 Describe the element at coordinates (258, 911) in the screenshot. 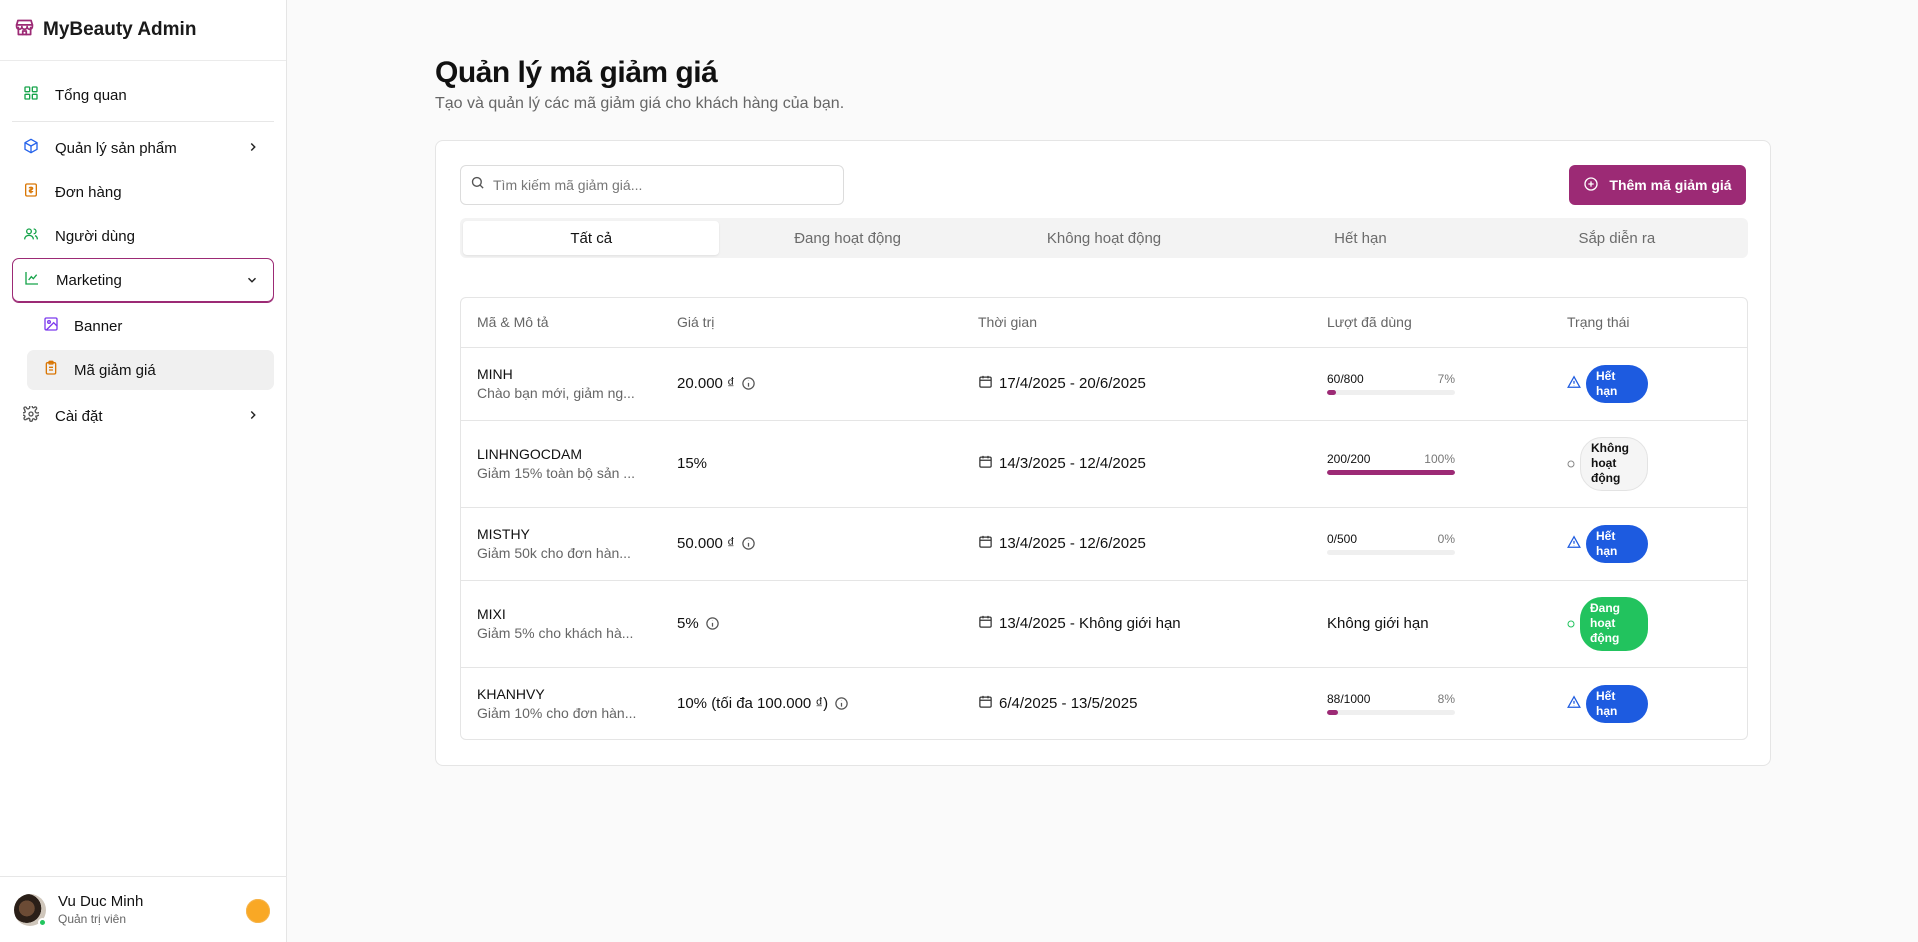

I see `theme-toggle` at that location.